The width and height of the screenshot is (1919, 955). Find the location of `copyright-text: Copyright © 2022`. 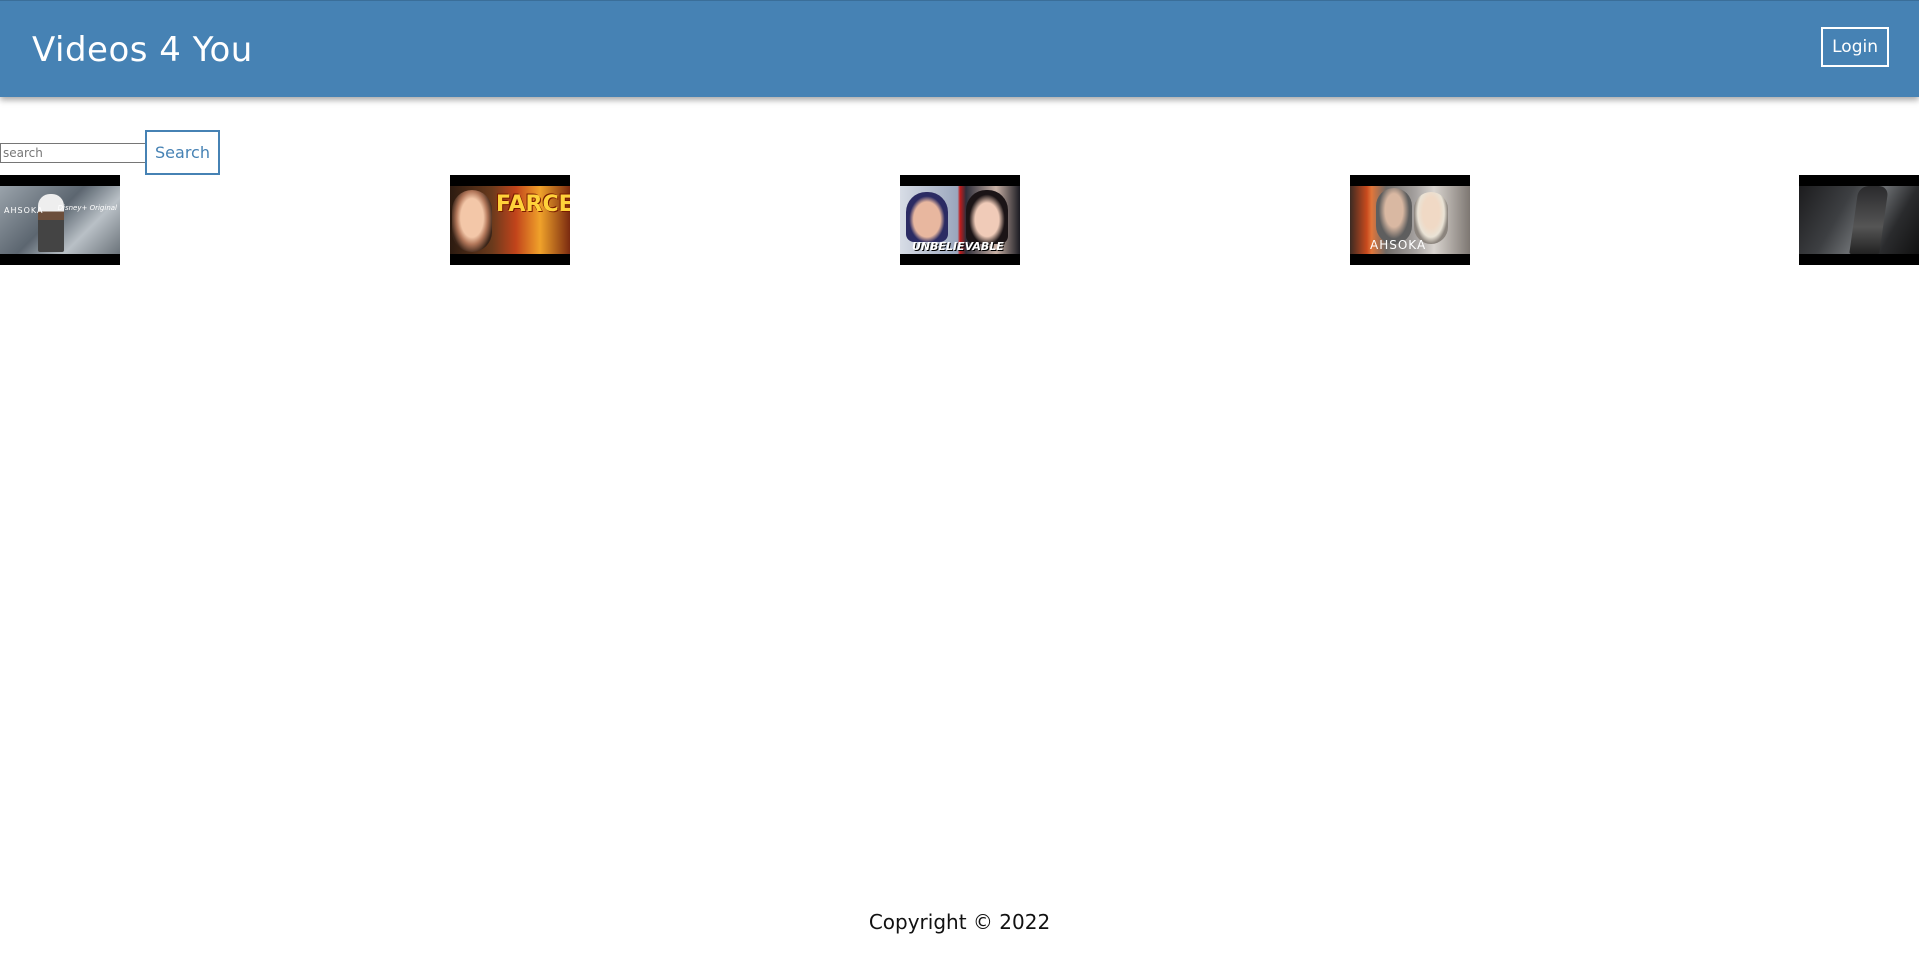

copyright-text: Copyright © 2022 is located at coordinates (959, 922).